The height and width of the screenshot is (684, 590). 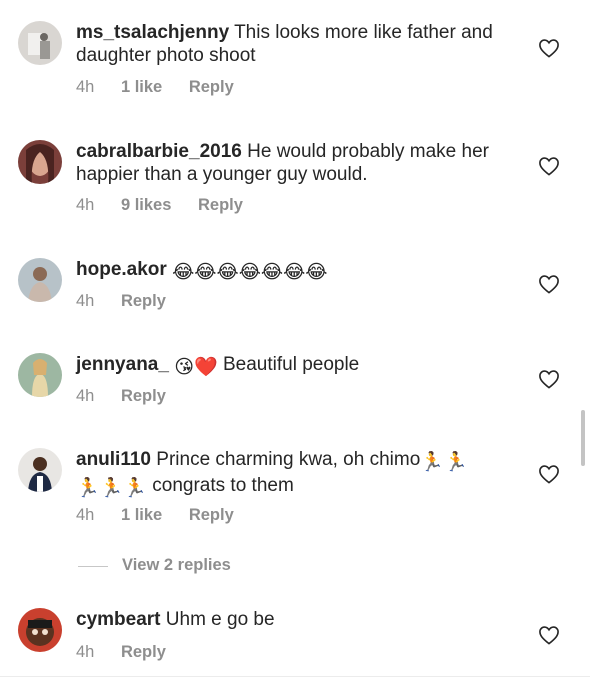 What do you see at coordinates (122, 364) in the screenshot?
I see `comment-username: jennyana_` at bounding box center [122, 364].